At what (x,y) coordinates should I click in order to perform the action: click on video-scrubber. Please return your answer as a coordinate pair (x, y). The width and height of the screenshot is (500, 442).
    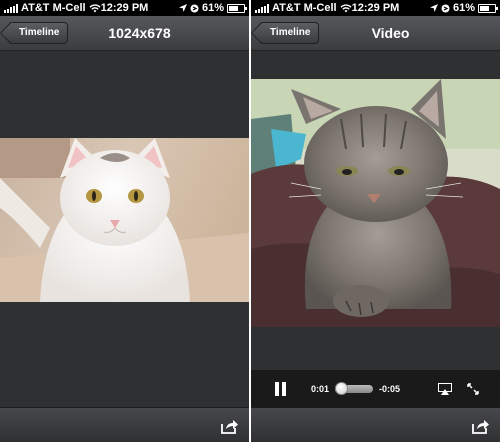
    Looking at the image, I should click on (354, 388).